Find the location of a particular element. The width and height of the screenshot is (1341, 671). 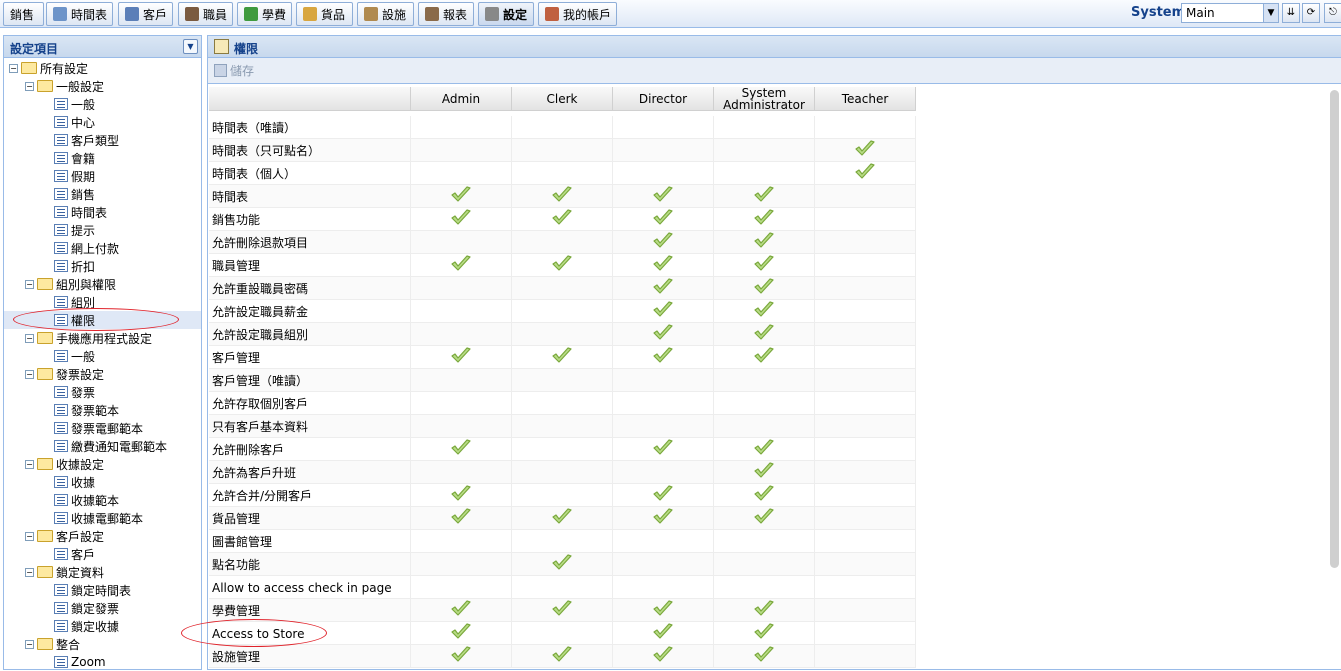

tree-folder-node: − 所有設定 is located at coordinates (102, 68).